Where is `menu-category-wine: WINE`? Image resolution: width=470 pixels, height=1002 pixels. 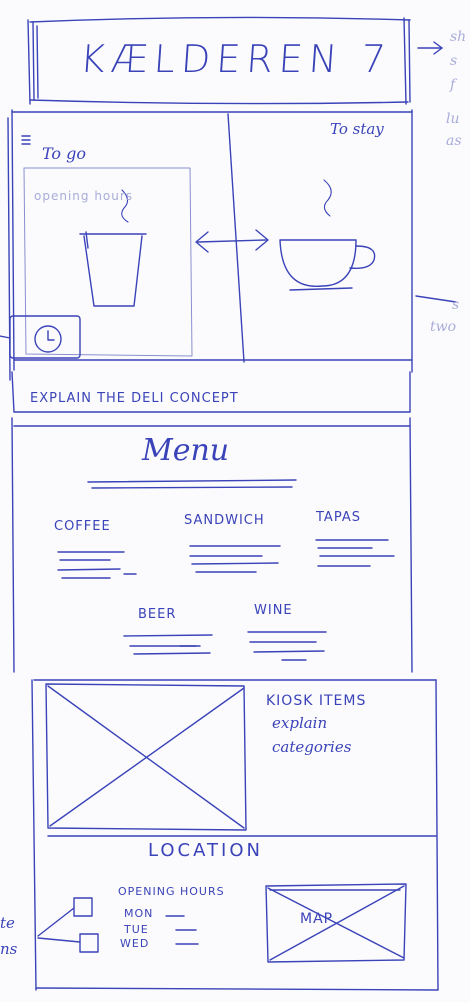
menu-category-wine: WINE is located at coordinates (273, 610).